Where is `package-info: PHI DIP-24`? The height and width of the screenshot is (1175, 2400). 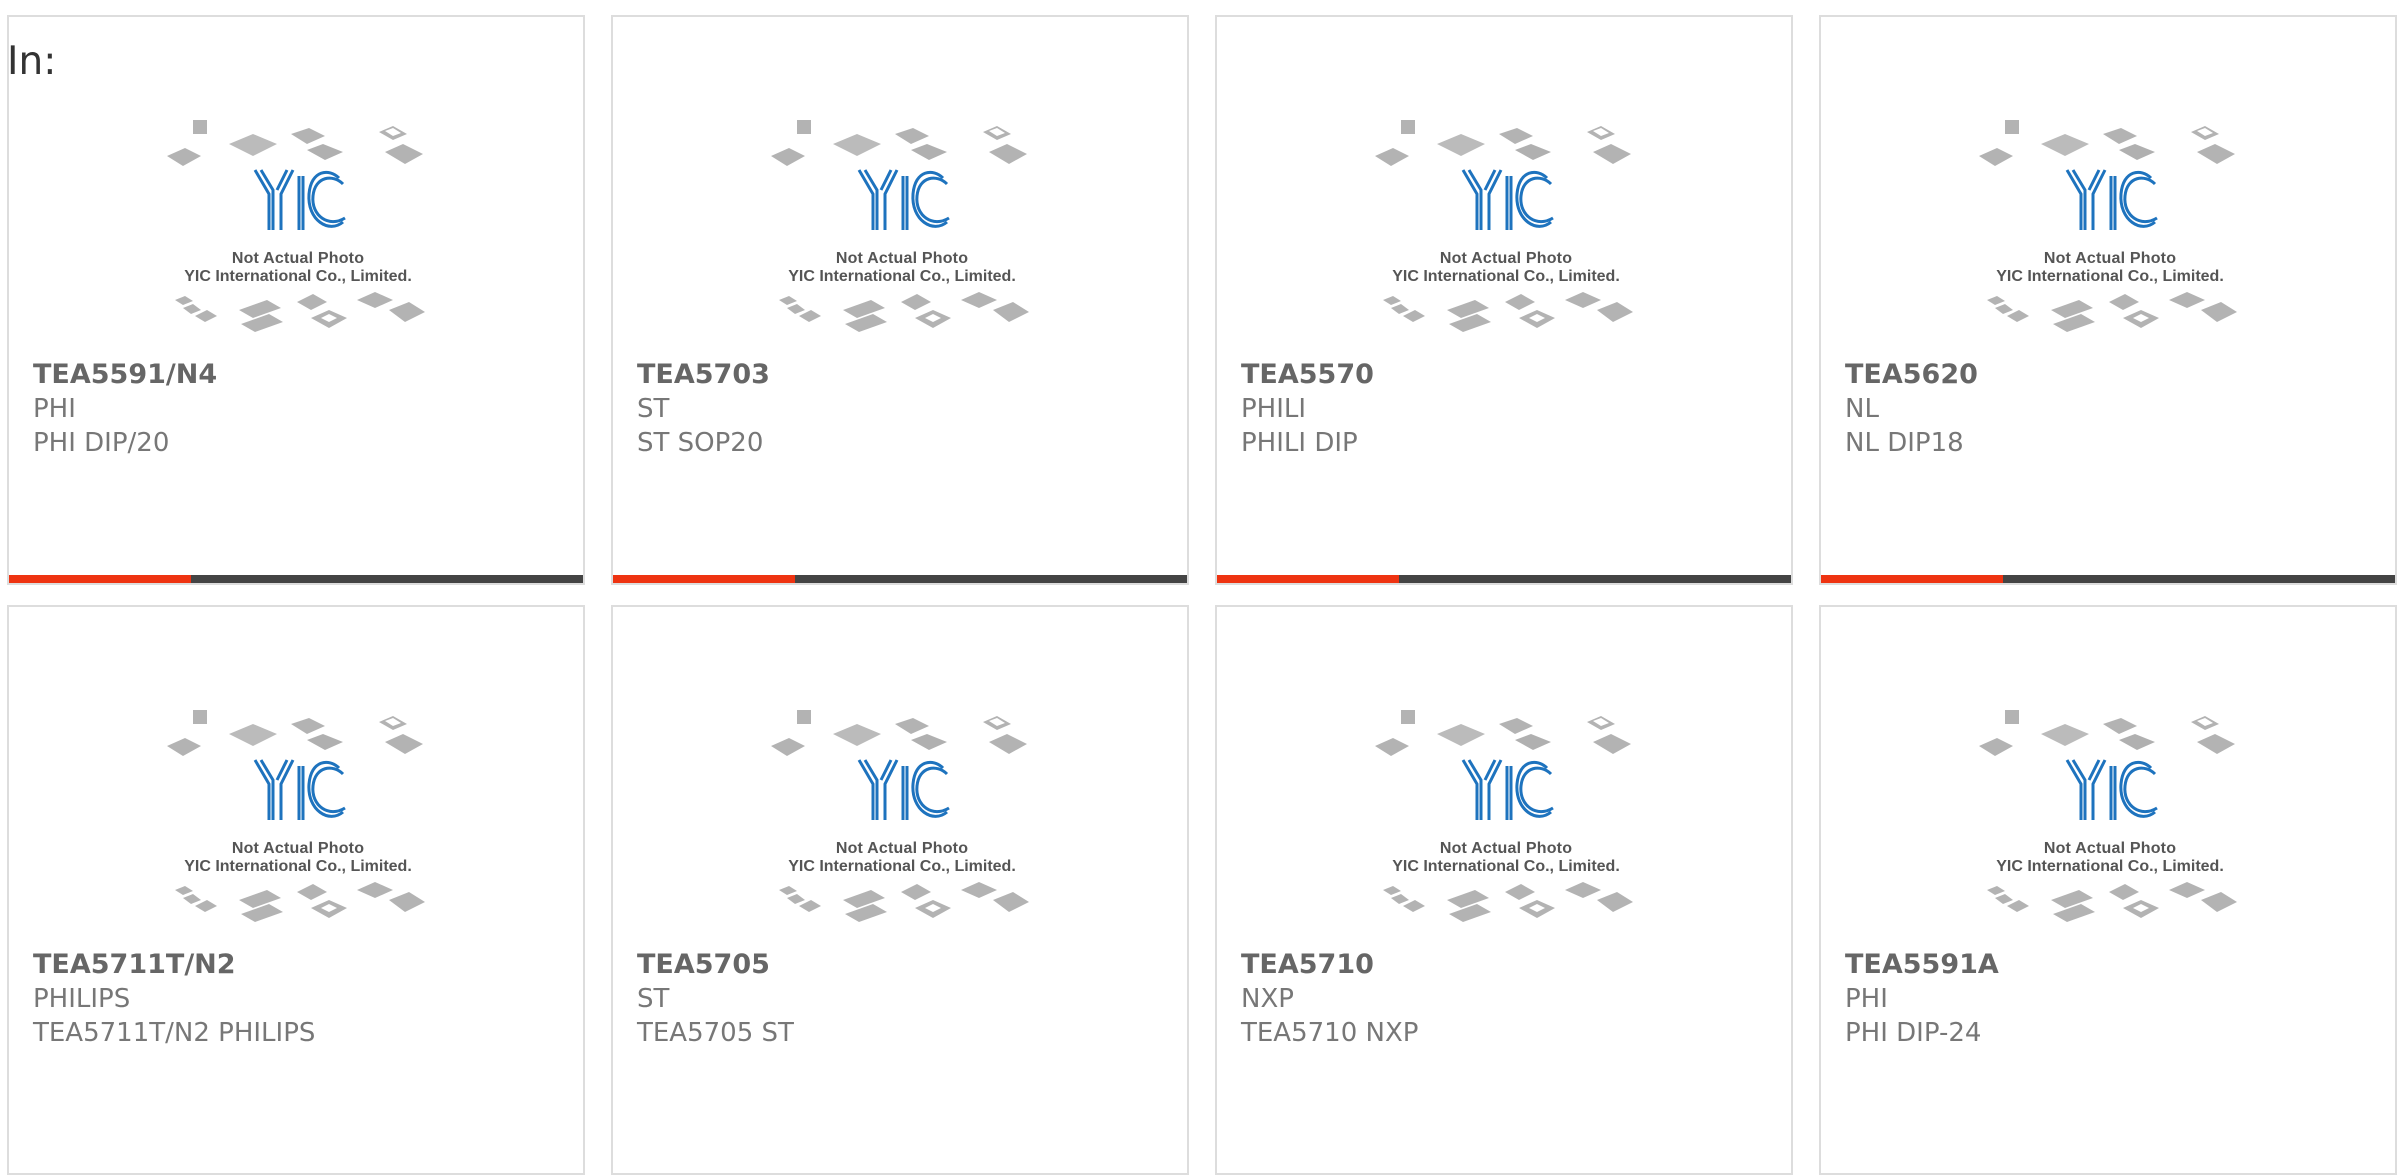 package-info: PHI DIP-24 is located at coordinates (1913, 1033).